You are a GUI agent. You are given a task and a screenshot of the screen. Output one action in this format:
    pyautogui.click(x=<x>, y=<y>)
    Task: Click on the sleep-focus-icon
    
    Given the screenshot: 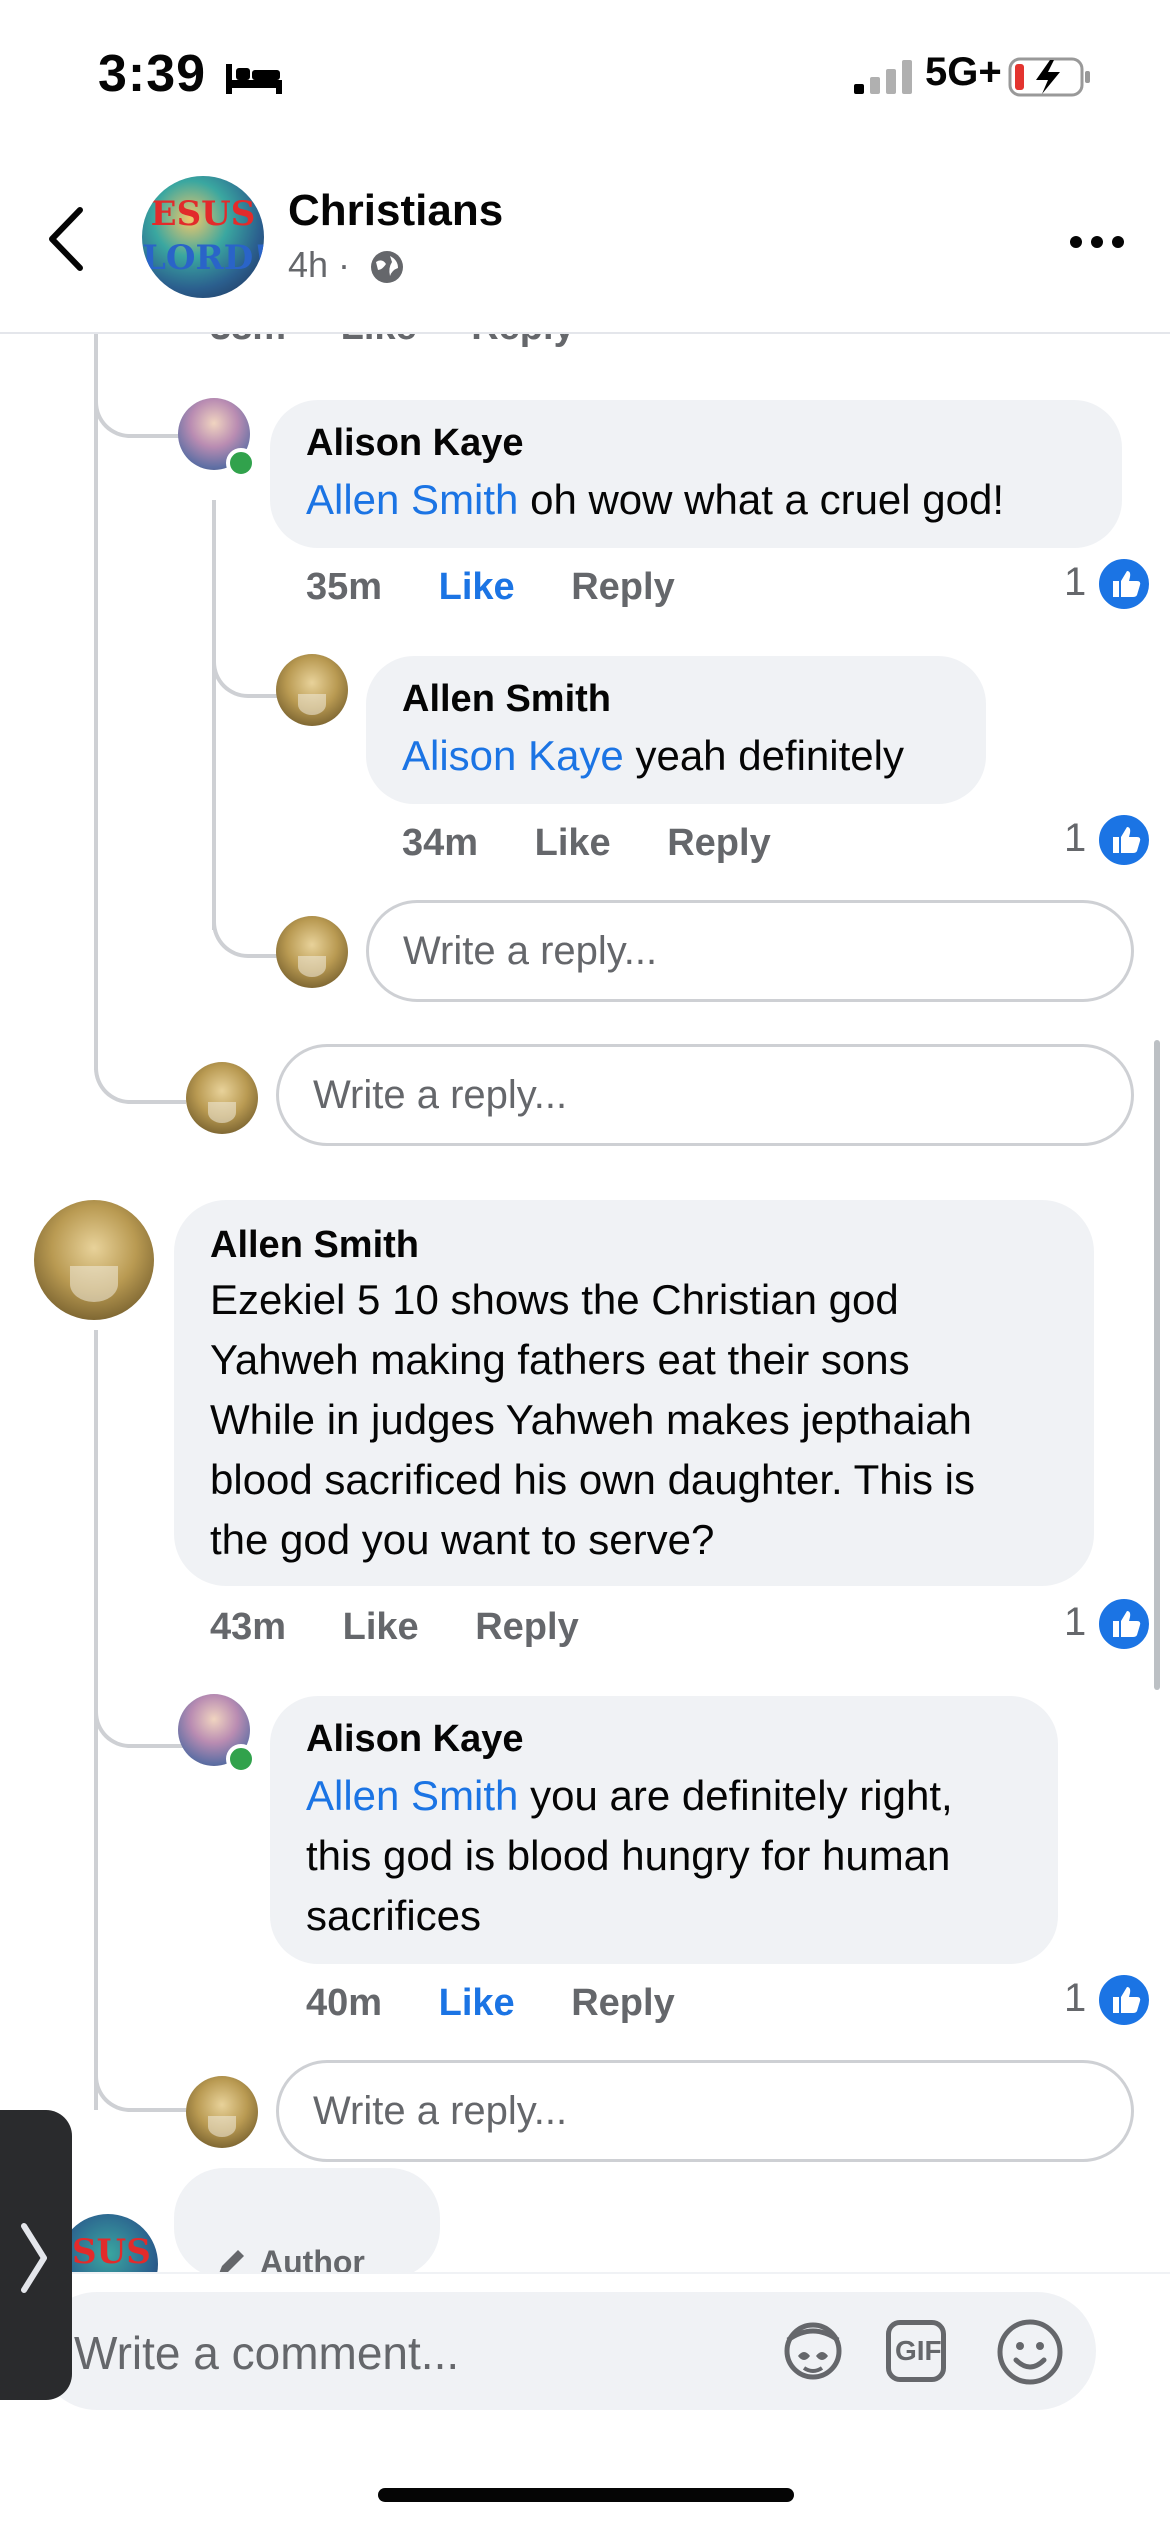 What is the action you would take?
    pyautogui.click(x=254, y=79)
    